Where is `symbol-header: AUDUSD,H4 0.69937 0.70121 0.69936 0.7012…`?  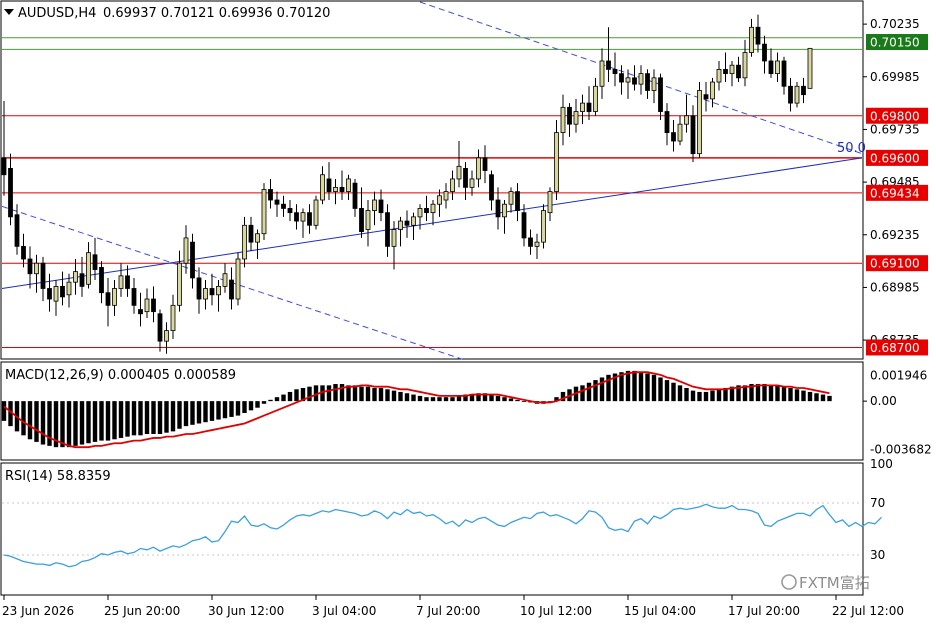
symbol-header: AUDUSD,H4 0.69937 0.70121 0.69936 0.7012… is located at coordinates (167, 13).